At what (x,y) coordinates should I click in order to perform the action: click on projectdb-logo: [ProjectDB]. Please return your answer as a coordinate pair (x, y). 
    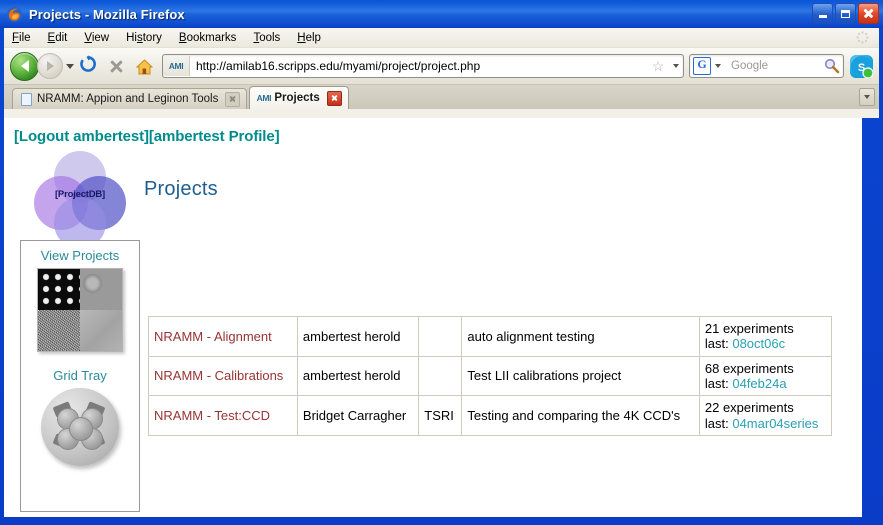
    Looking at the image, I should click on (80, 200).